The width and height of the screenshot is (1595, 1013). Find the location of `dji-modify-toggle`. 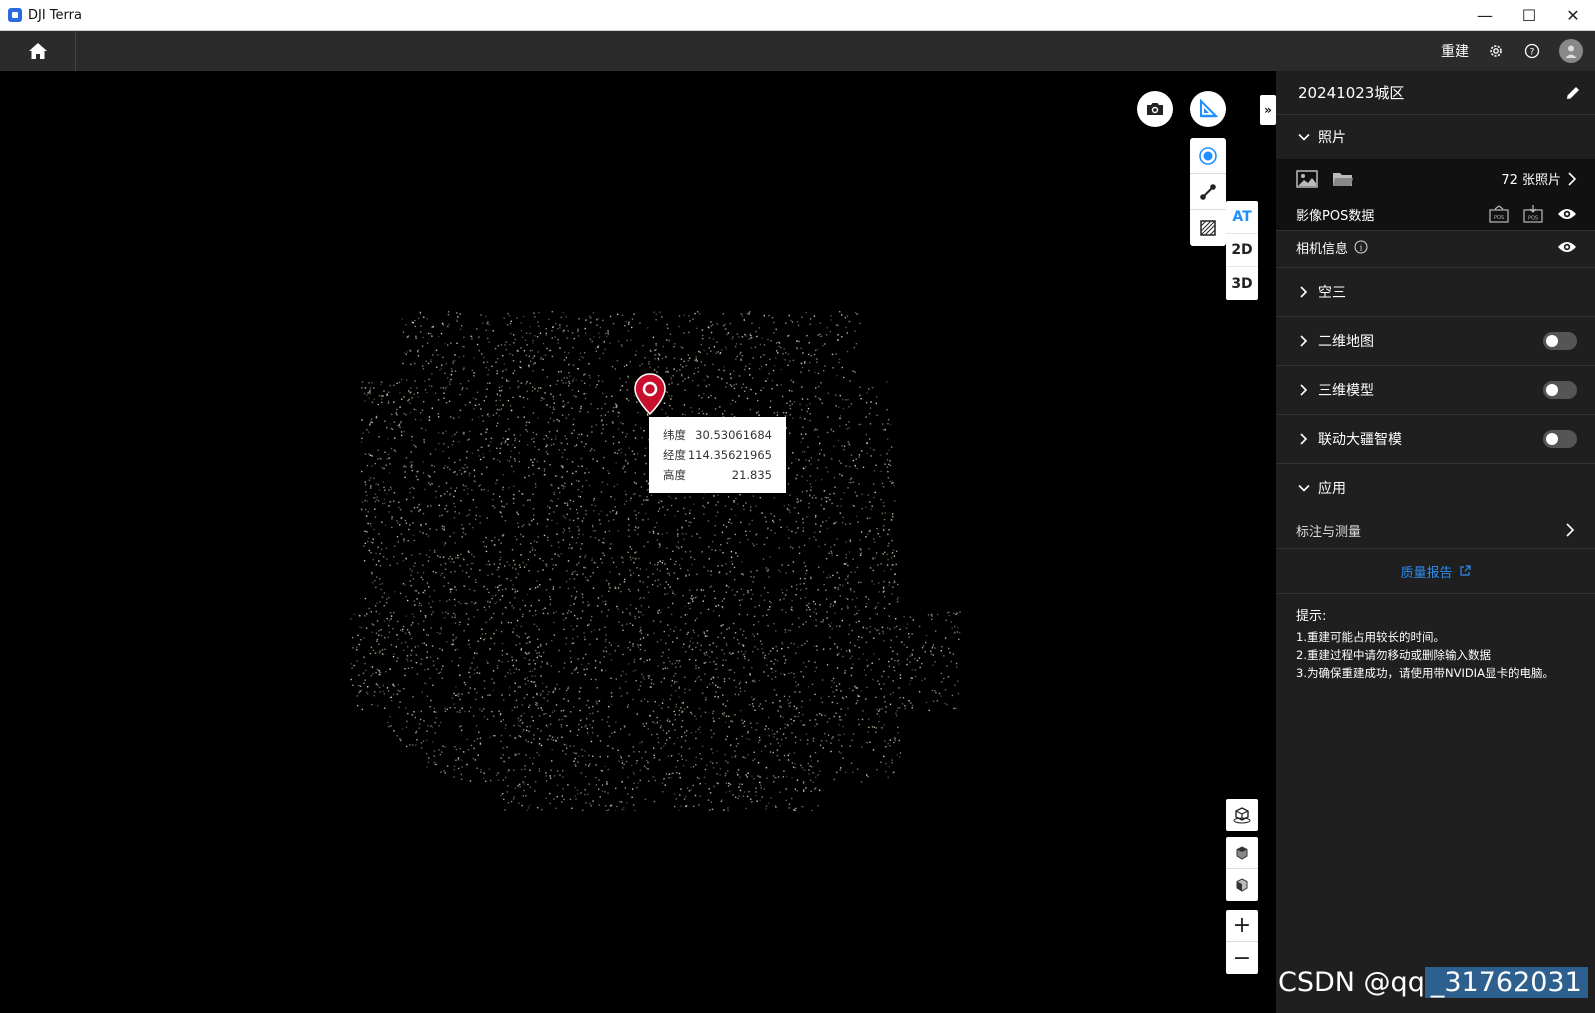

dji-modify-toggle is located at coordinates (1560, 439).